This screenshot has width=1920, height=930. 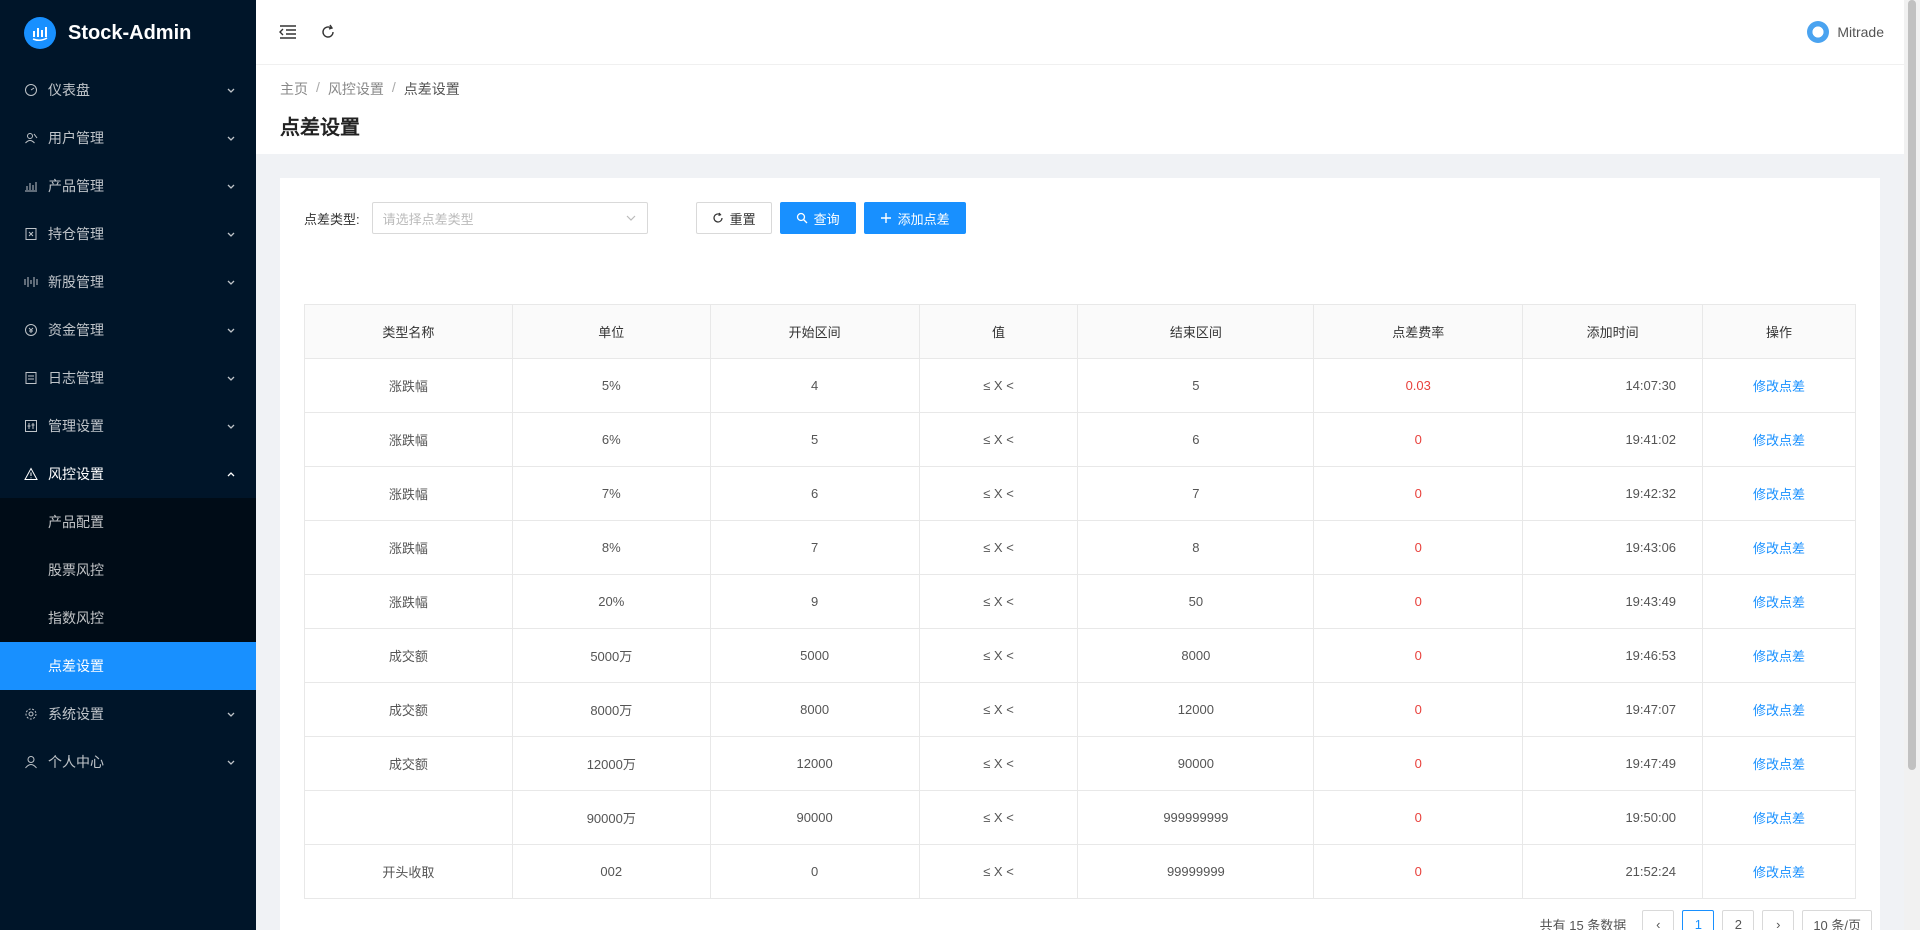 What do you see at coordinates (1583, 923) in the screenshot?
I see `pagination-total: 共有 15 条数据` at bounding box center [1583, 923].